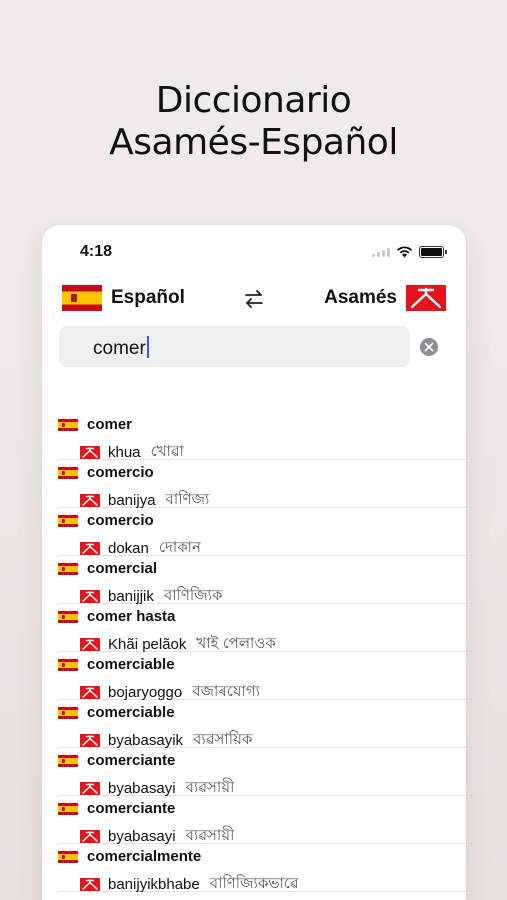 Image resolution: width=507 pixels, height=900 pixels. Describe the element at coordinates (147, 347) in the screenshot. I see `text-cursor` at that location.